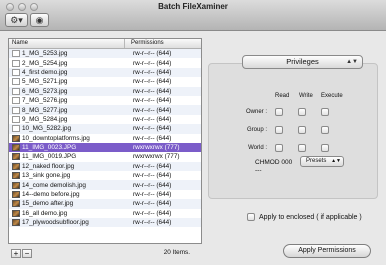  What do you see at coordinates (48, 204) in the screenshot?
I see `file-name: 15_demo after.jpg` at bounding box center [48, 204].